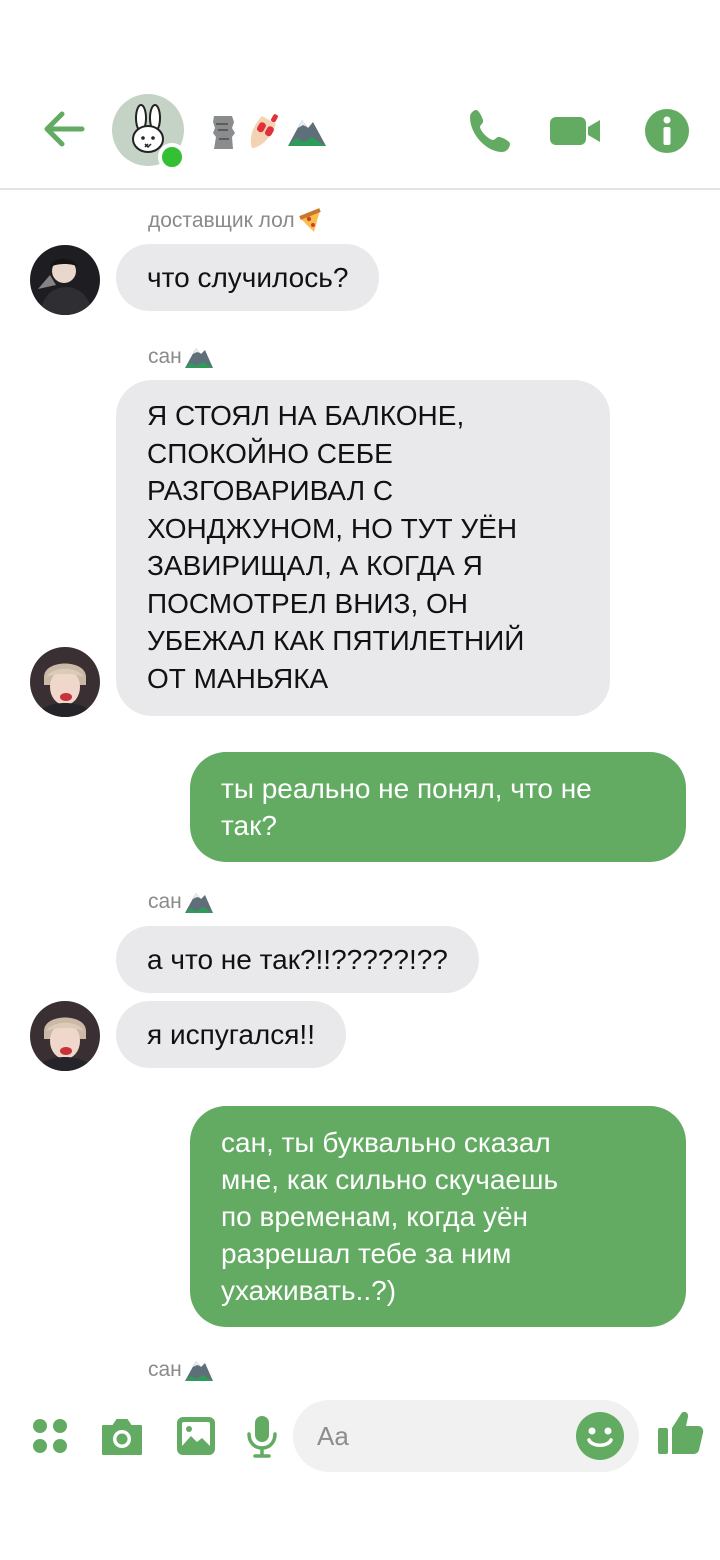  What do you see at coordinates (248, 277) in the screenshot?
I see `message-bubble-incoming: что случилось?` at bounding box center [248, 277].